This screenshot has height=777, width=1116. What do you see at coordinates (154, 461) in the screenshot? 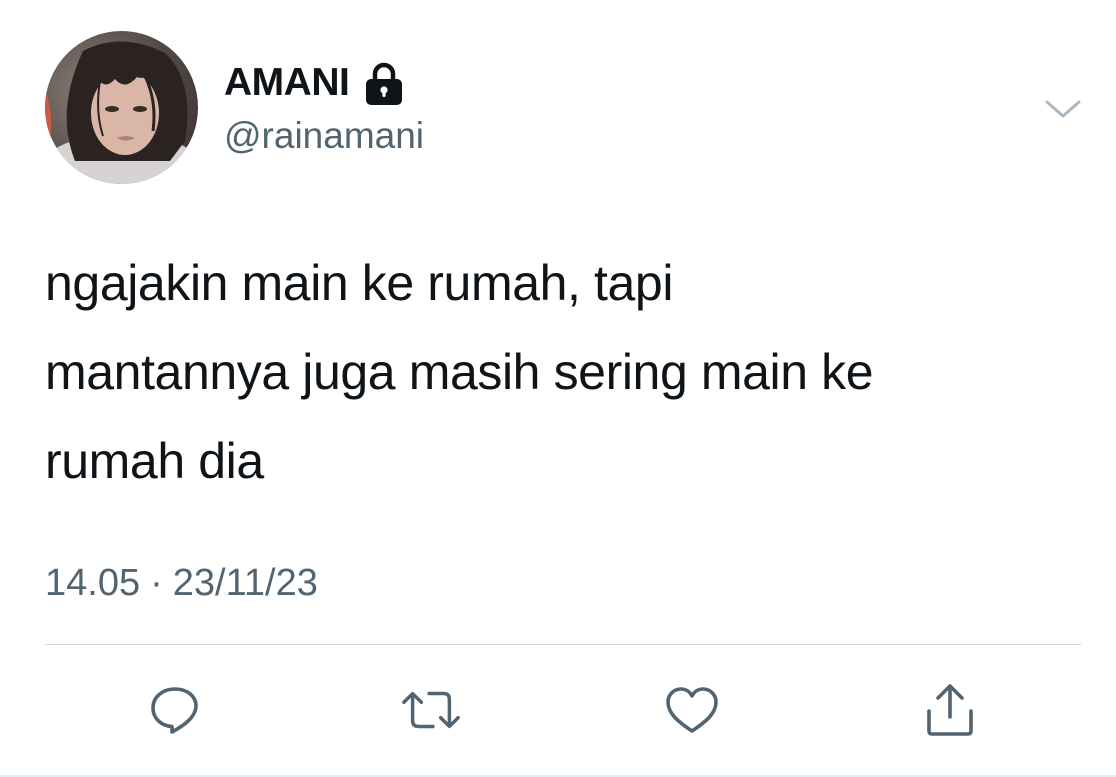
I see `tweet-text-line: rumah dia` at bounding box center [154, 461].